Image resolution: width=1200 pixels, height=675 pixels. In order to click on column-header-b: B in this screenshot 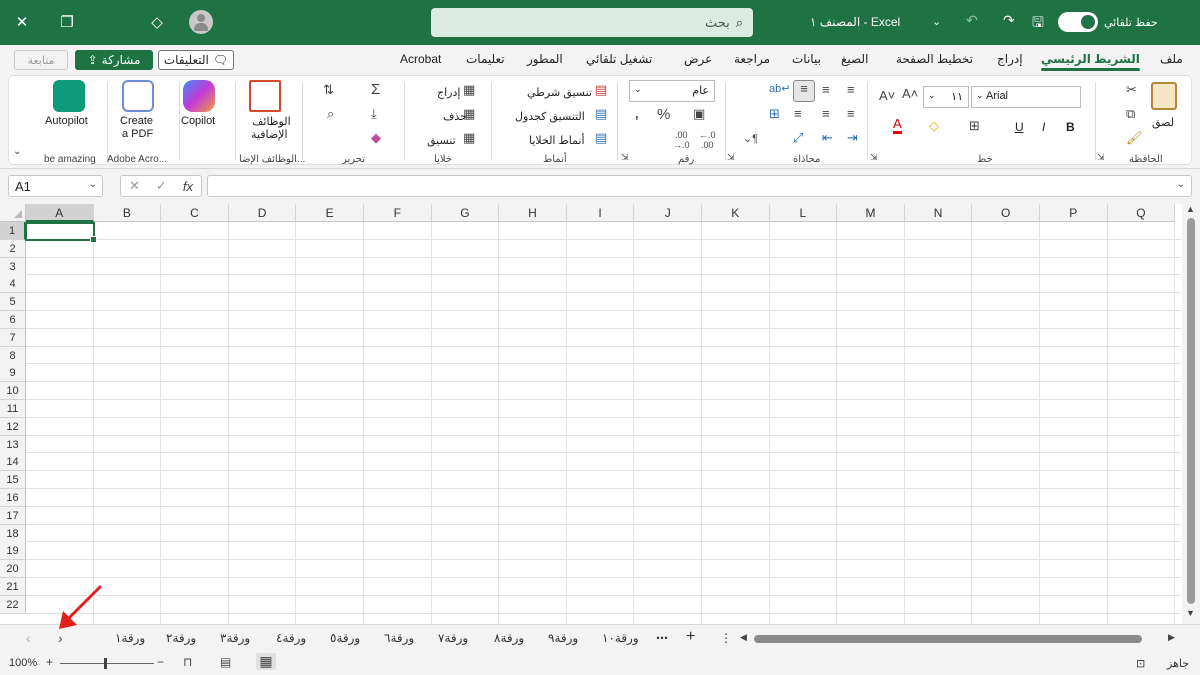, I will do `click(127, 213)`.